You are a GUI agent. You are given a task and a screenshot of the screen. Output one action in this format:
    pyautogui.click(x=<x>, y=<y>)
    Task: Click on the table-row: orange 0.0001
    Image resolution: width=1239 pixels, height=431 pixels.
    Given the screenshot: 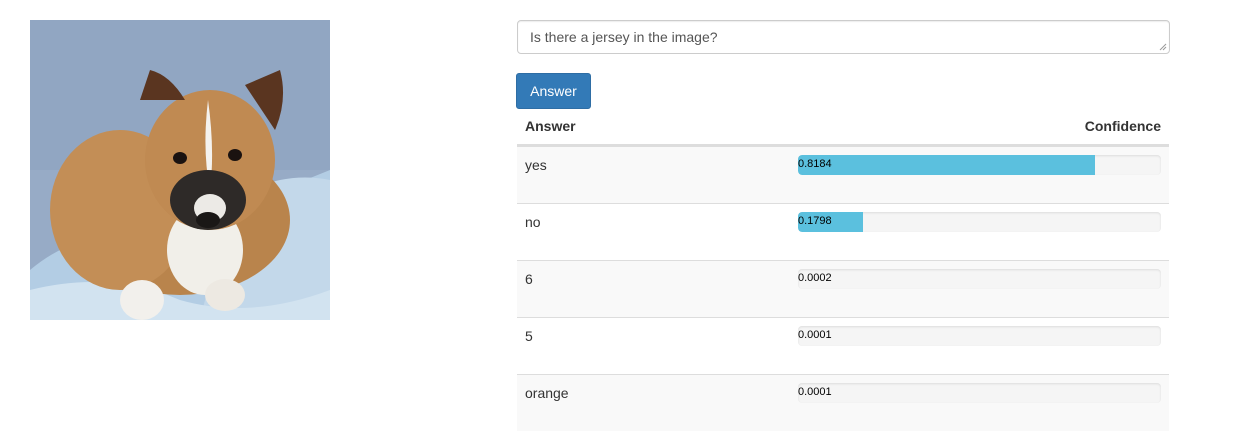 What is the action you would take?
    pyautogui.click(x=843, y=402)
    